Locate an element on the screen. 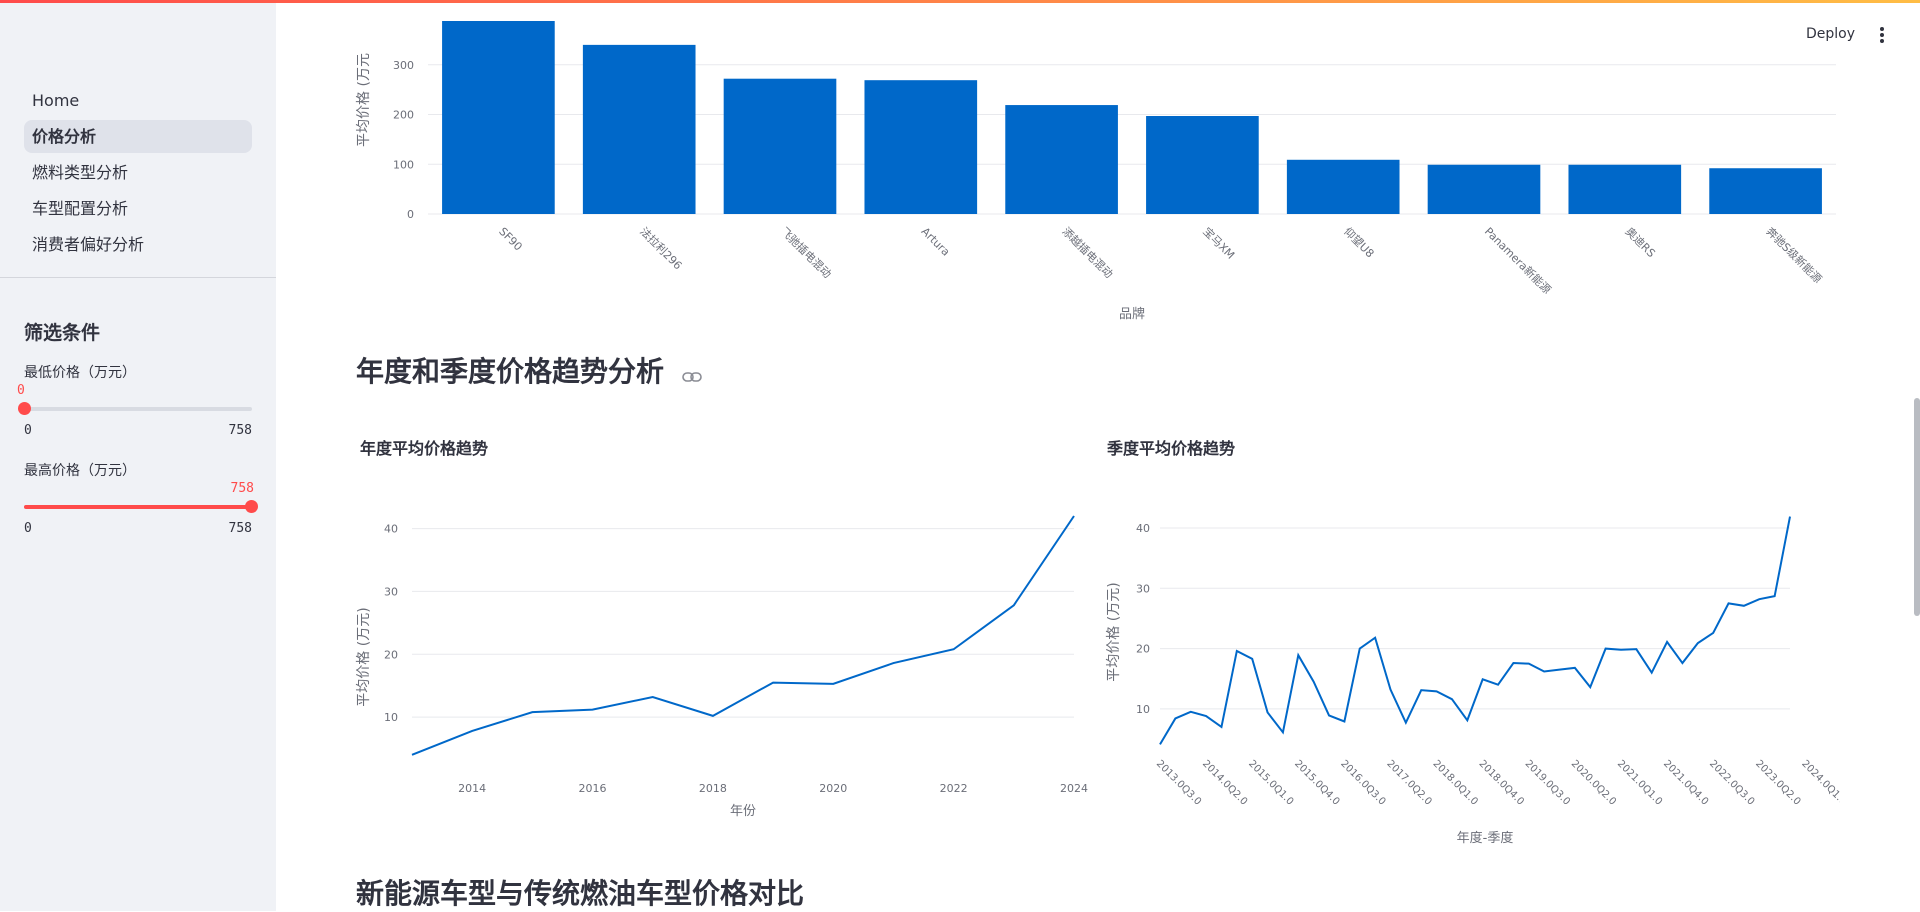 The image size is (1920, 912). page-scrollbar is located at coordinates (1917, 507).